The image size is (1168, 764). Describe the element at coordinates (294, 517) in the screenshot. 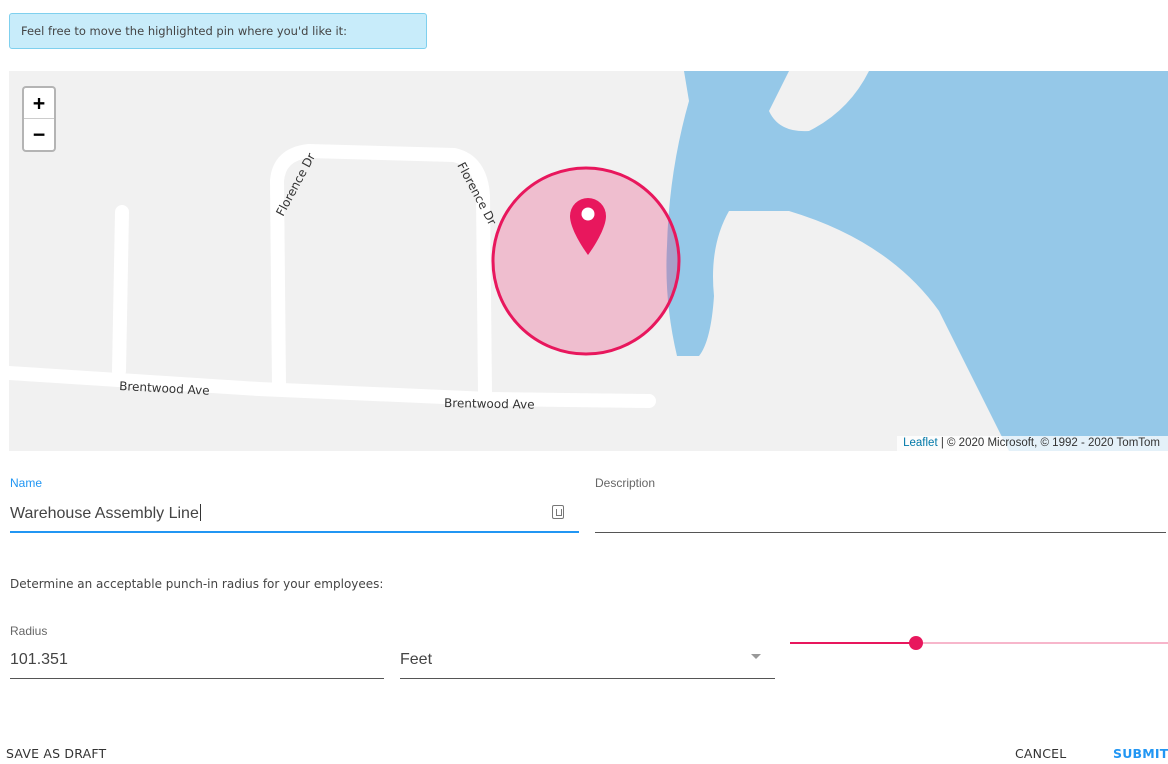

I see `name-input: Warehouse Assembly Line` at that location.